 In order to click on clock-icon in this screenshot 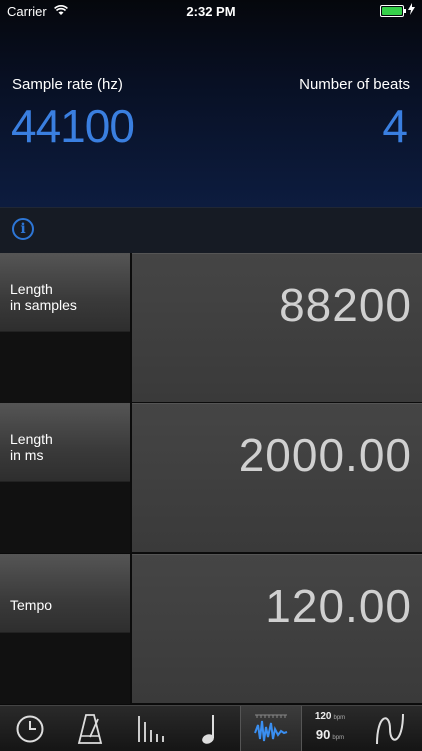, I will do `click(30, 728)`.